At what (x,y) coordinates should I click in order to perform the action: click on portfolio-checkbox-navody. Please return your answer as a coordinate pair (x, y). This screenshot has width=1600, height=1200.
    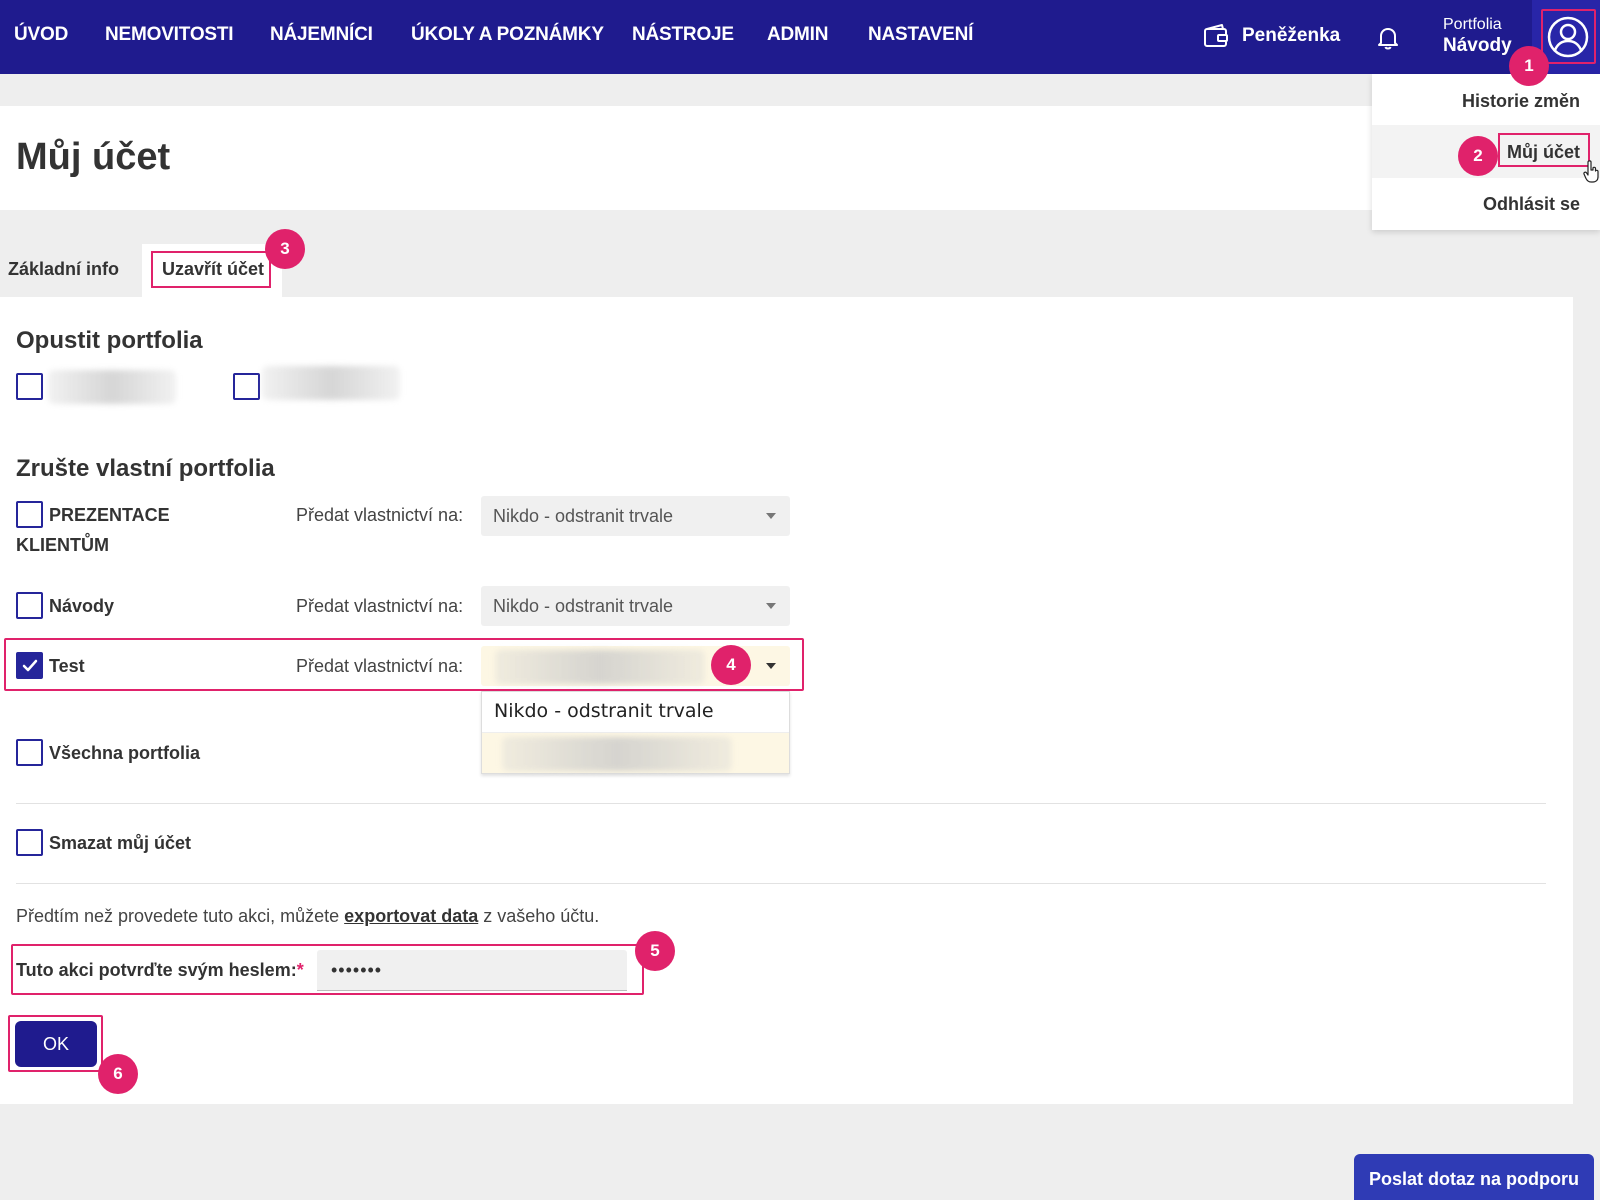
    Looking at the image, I should click on (29, 605).